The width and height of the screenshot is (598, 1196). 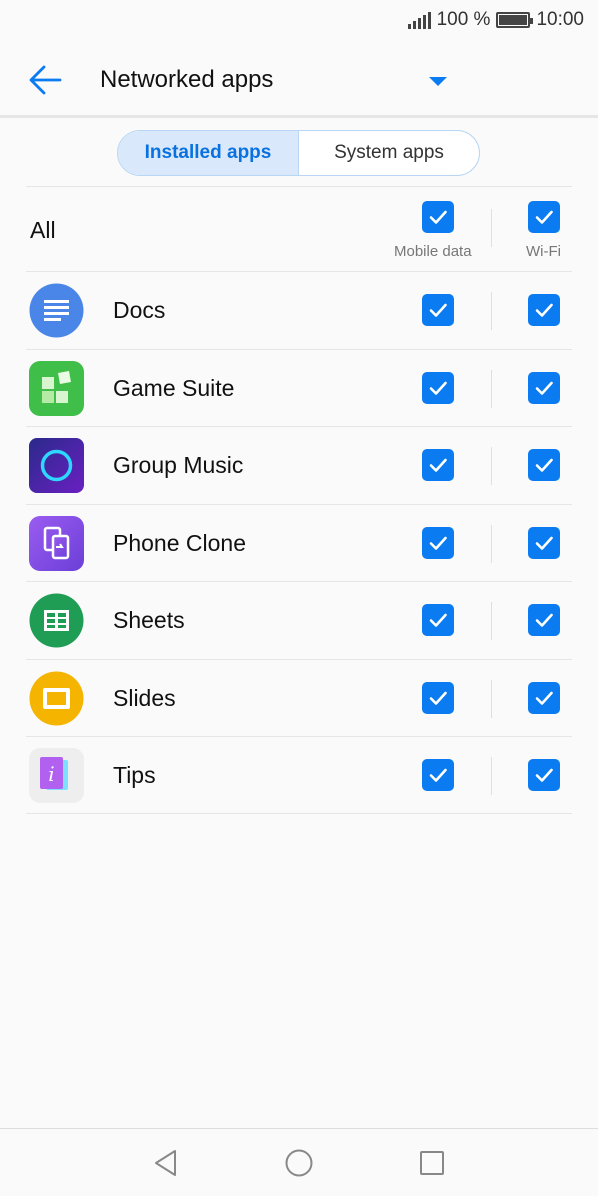 What do you see at coordinates (543, 251) in the screenshot?
I see `wifi-column-label: Wi-Fi` at bounding box center [543, 251].